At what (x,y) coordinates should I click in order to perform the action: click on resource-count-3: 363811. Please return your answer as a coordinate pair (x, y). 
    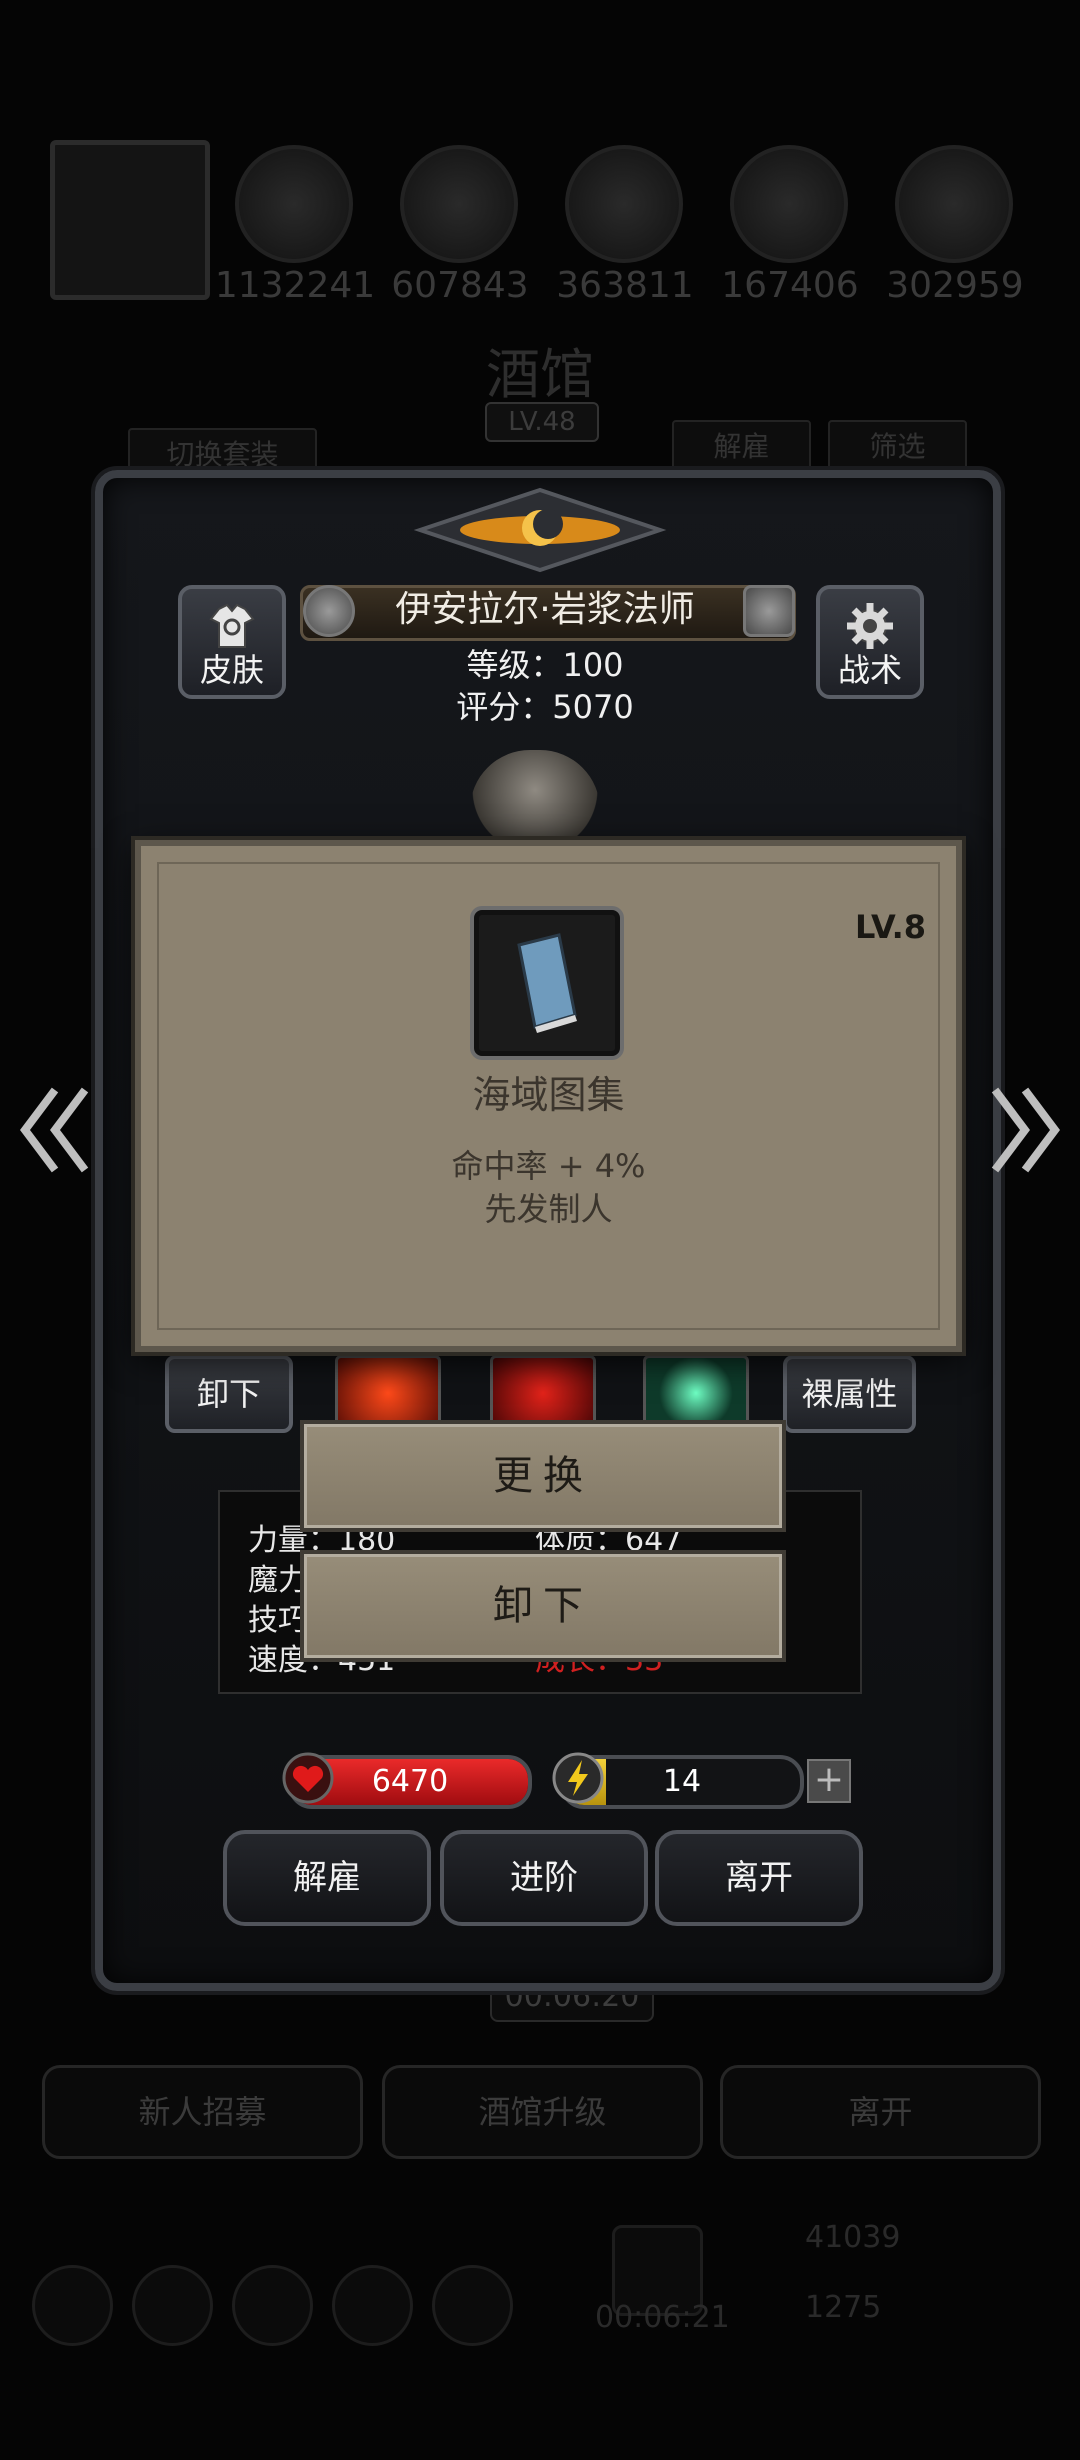
    Looking at the image, I should click on (625, 285).